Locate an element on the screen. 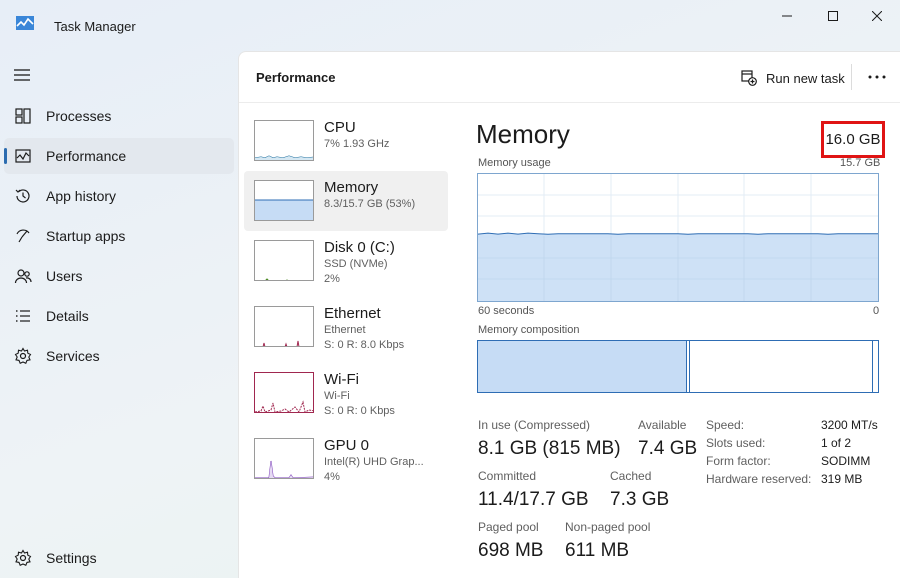 The height and width of the screenshot is (578, 900). committed-value: 11.4/17.7 GB is located at coordinates (533, 499).